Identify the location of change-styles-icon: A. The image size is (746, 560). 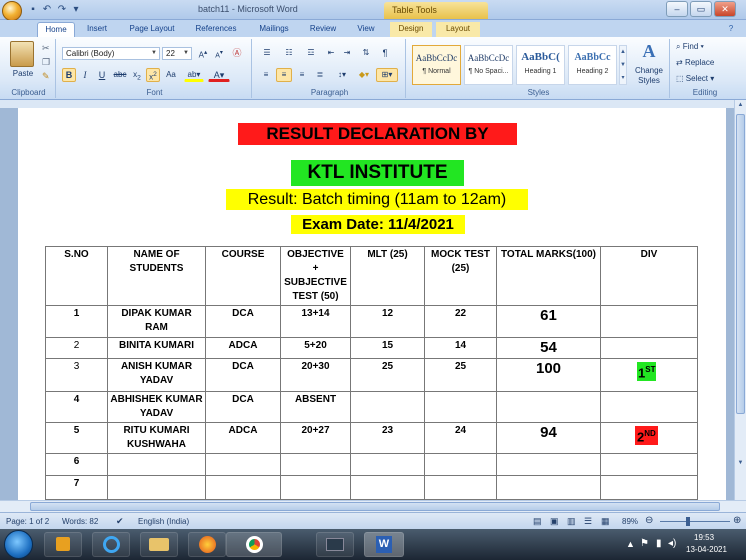
(649, 51).